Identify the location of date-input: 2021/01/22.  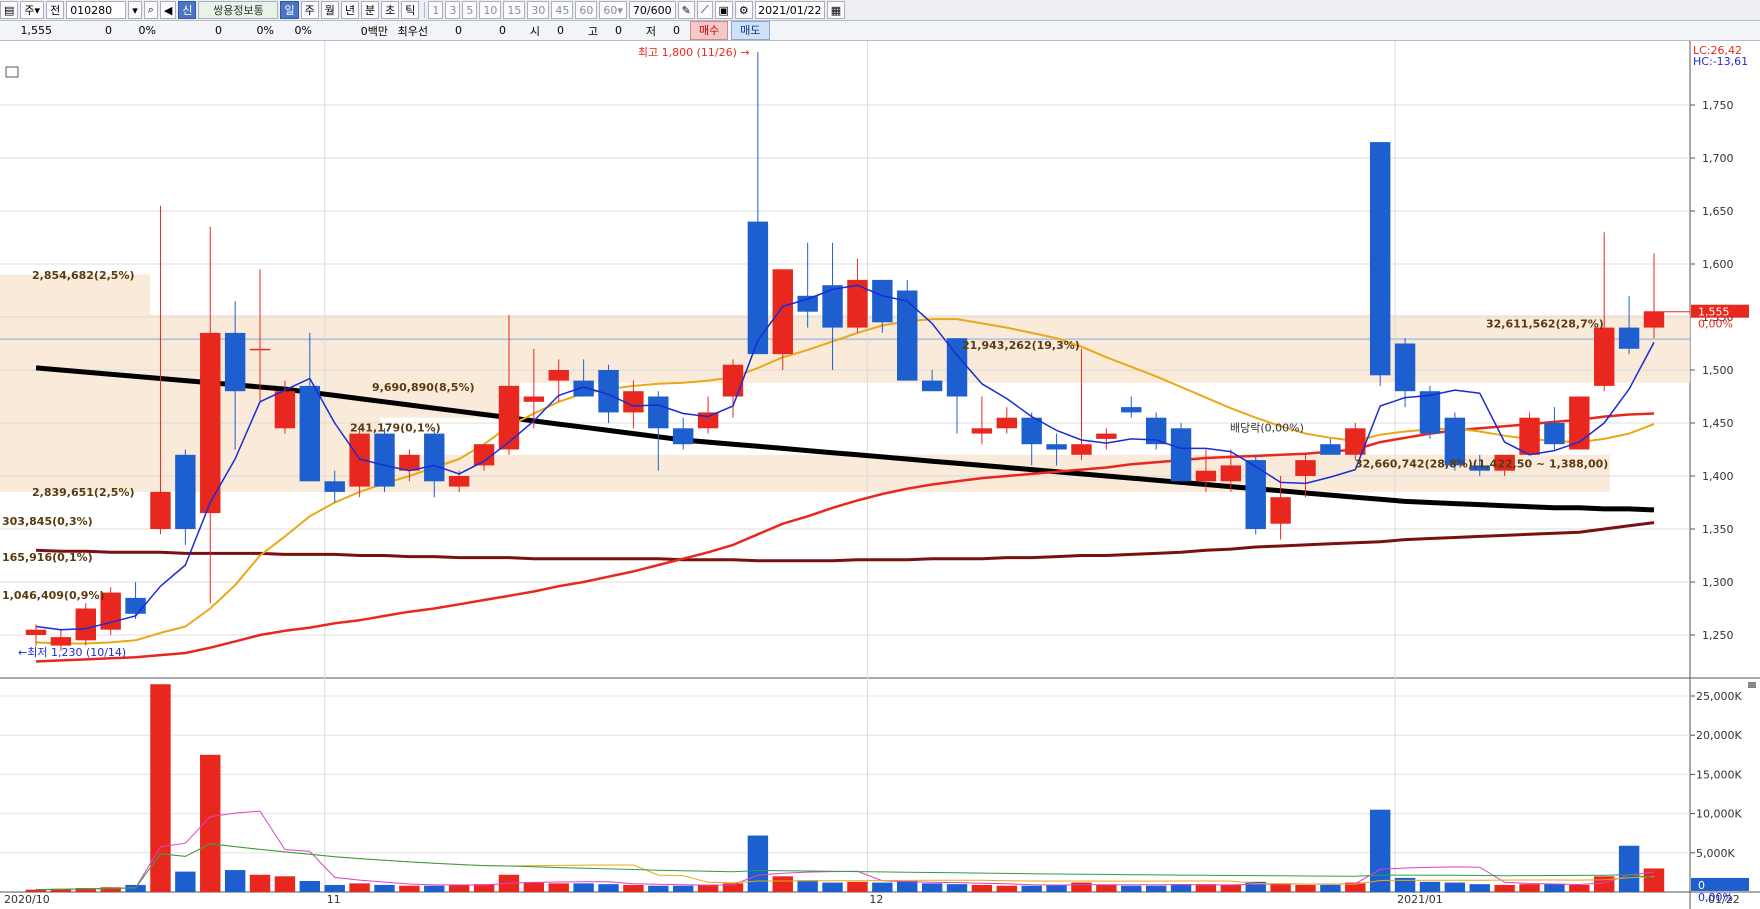
(789, 10).